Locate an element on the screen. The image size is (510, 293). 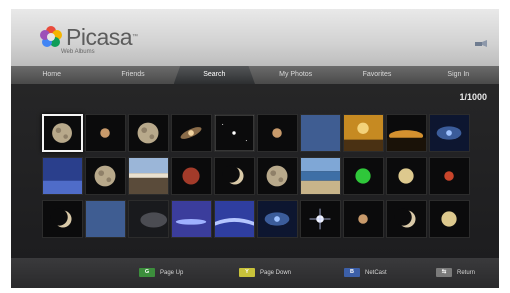
hint-netcast: B NetCast is located at coordinates (365, 272).